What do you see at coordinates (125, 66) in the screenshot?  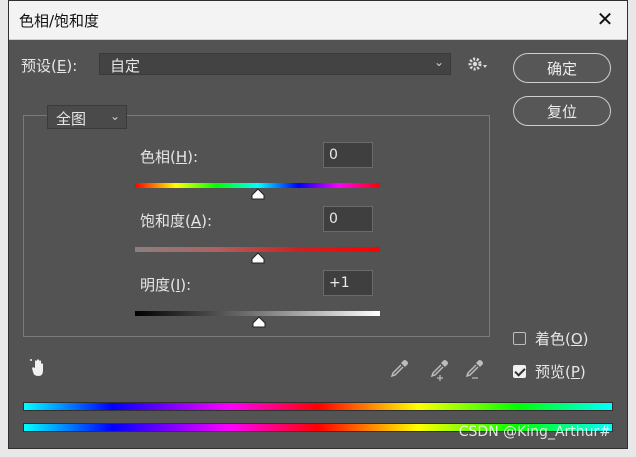 I see `preset-value: 自定` at bounding box center [125, 66].